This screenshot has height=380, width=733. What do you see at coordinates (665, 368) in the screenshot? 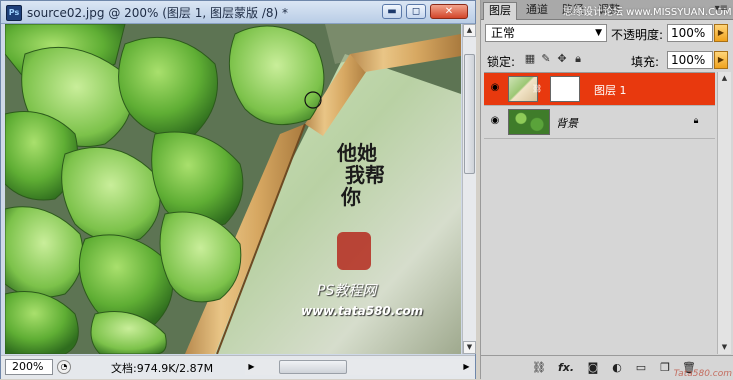
I see `new-layer-icon: ❐` at bounding box center [665, 368].